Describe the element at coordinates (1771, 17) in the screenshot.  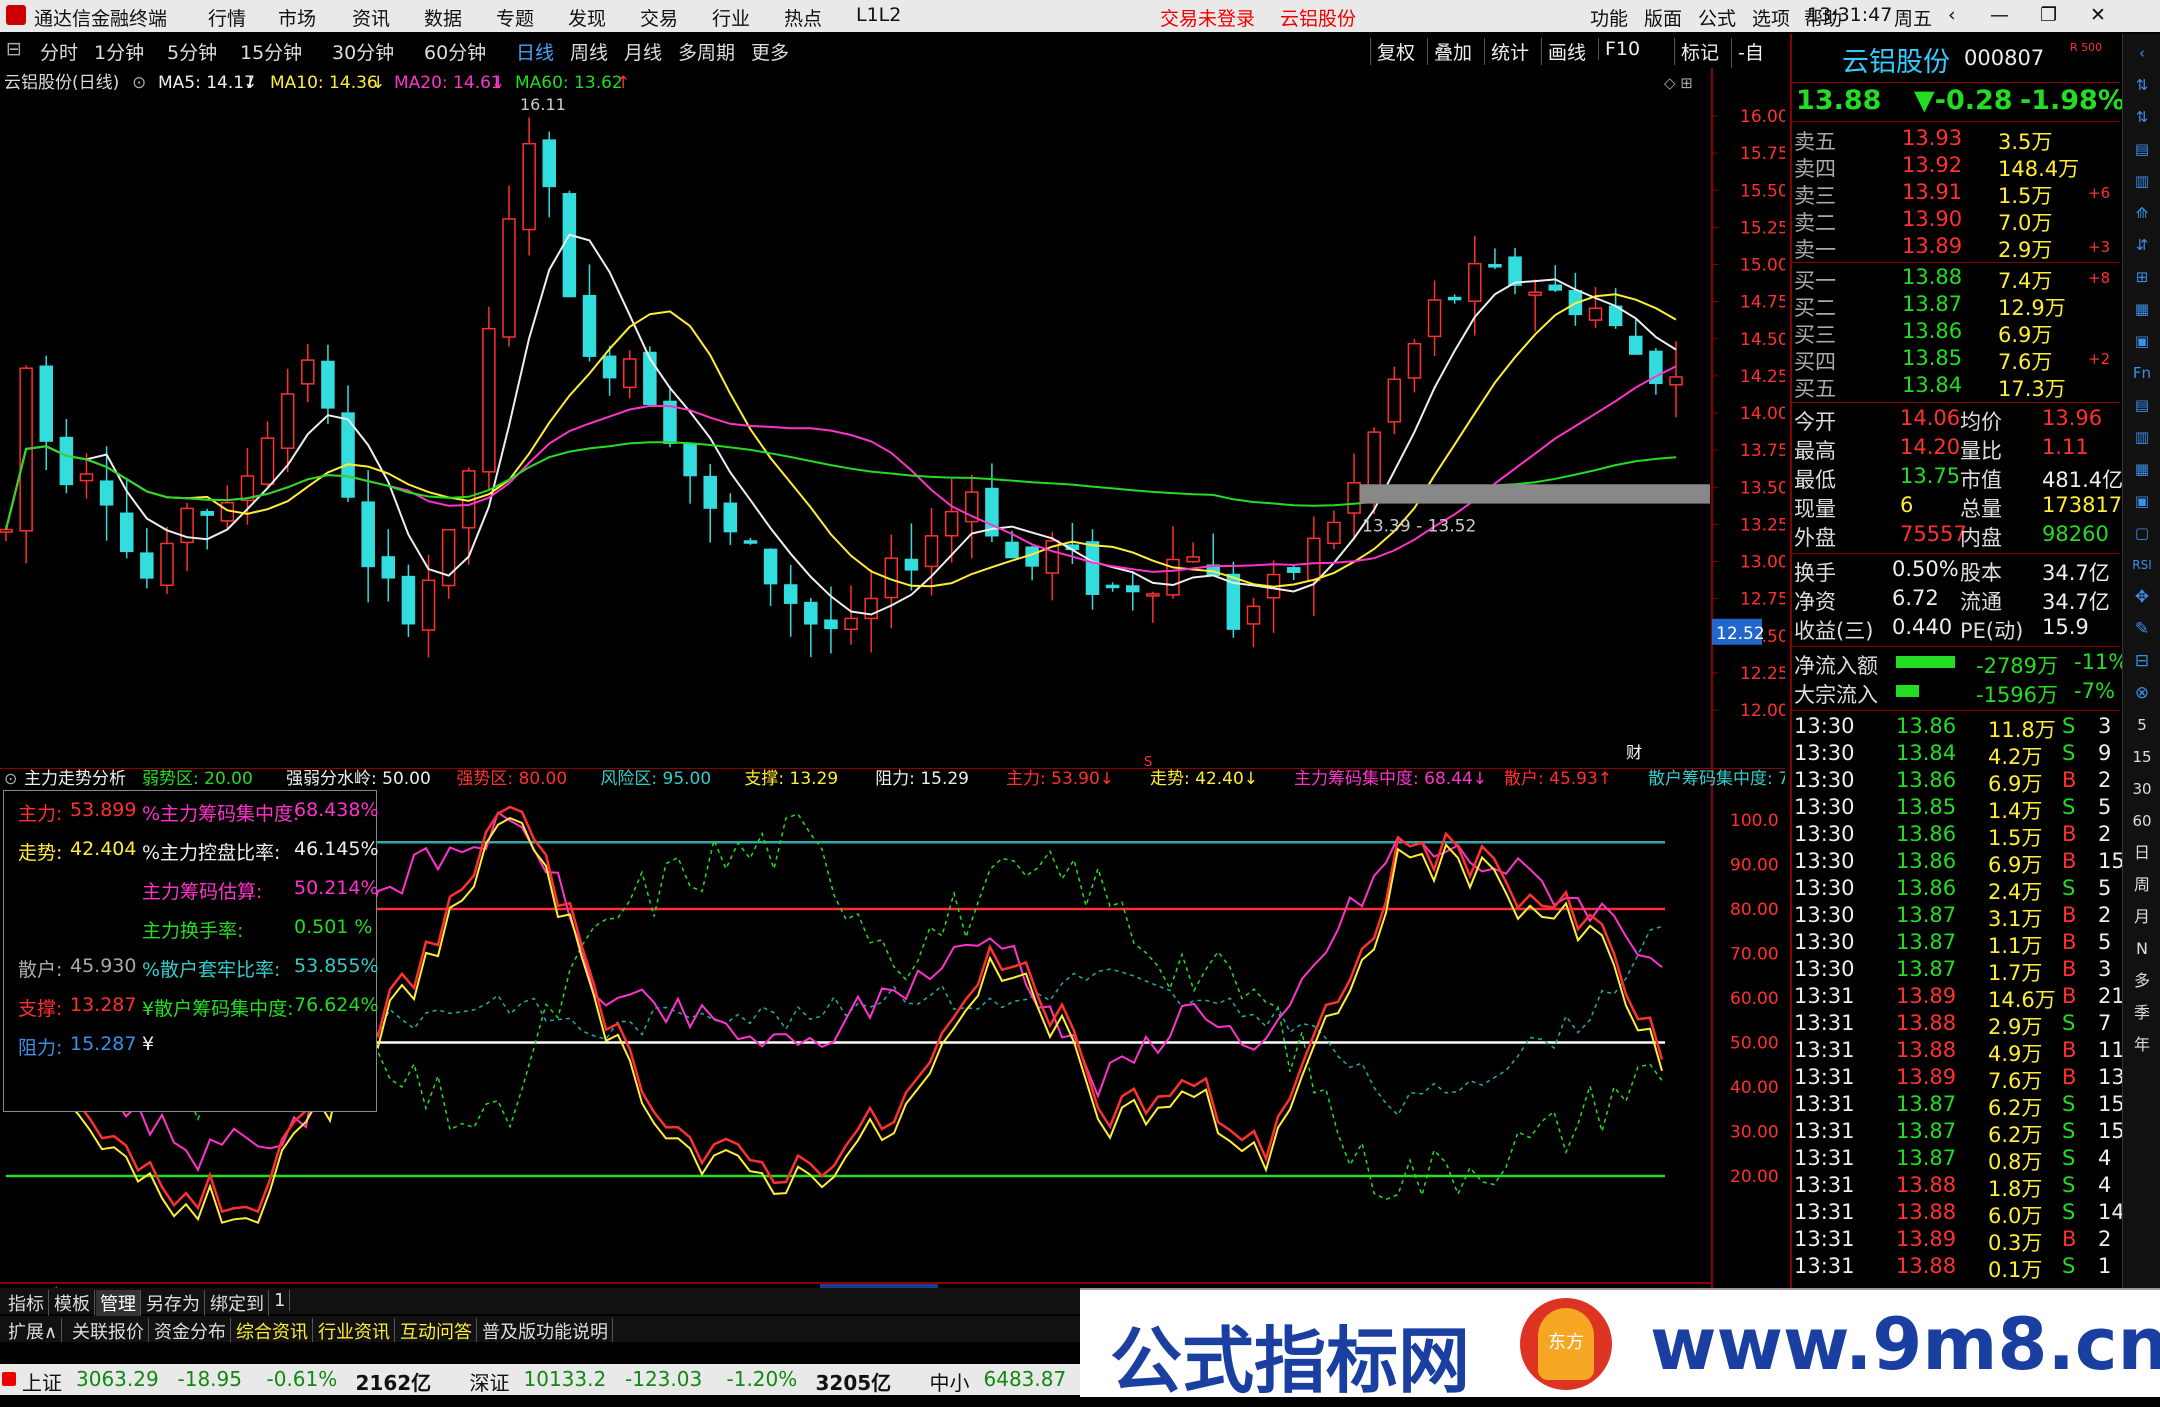
I see `right-menu-3: 选项` at that location.